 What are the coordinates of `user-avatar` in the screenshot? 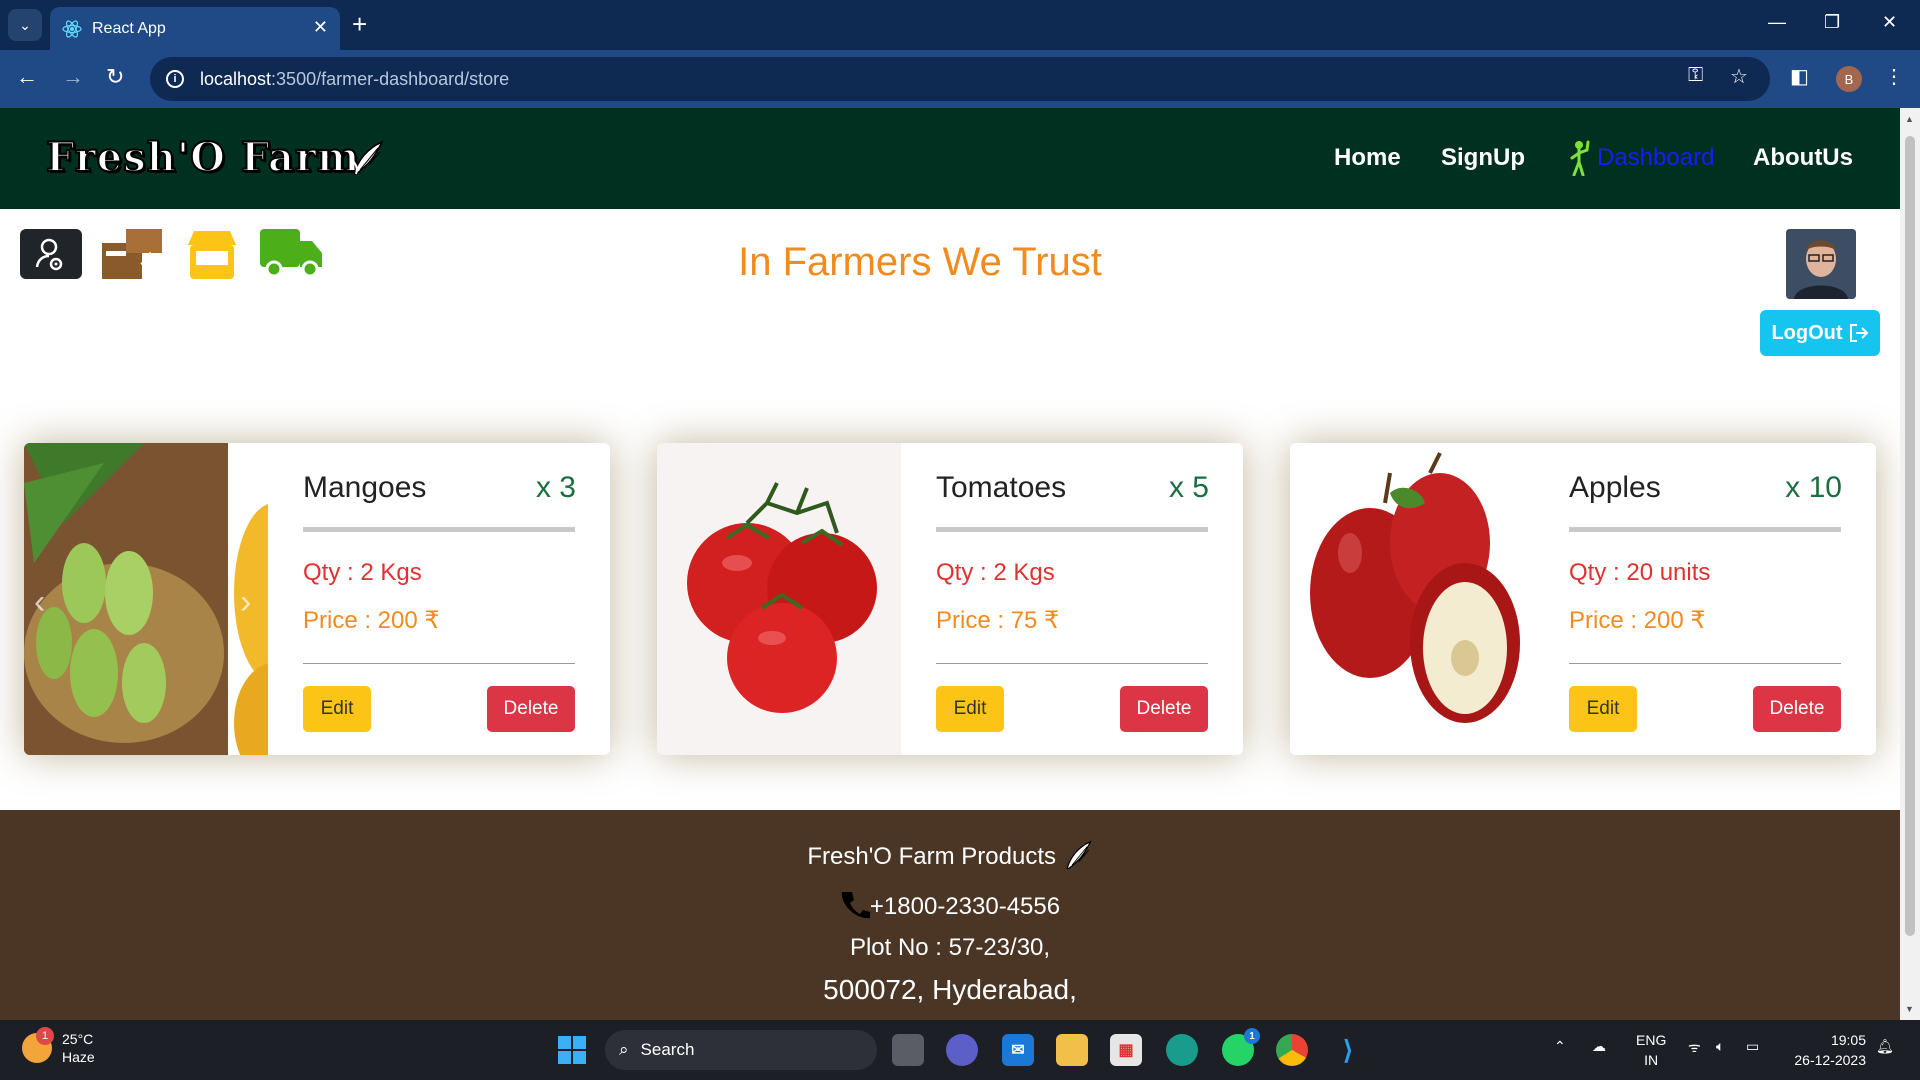 It's located at (1821, 264).